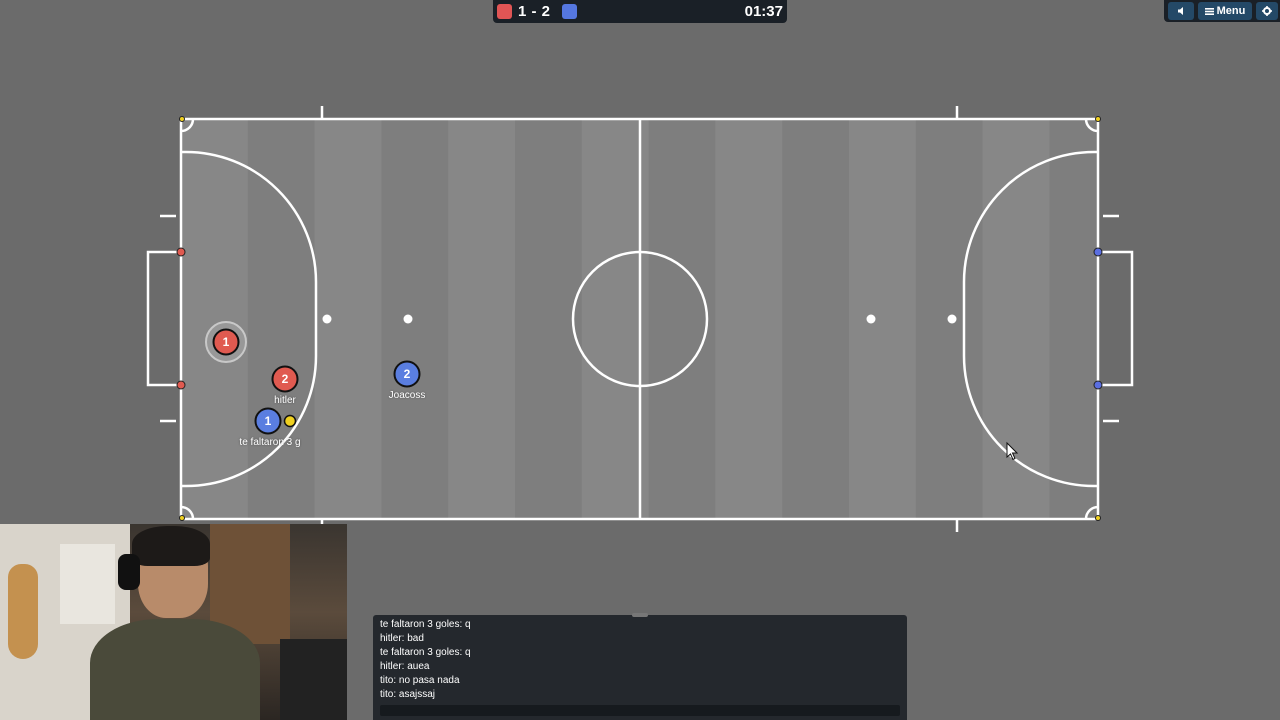 The image size is (1280, 720). Describe the element at coordinates (408, 694) in the screenshot. I see `chat-message: tito: asajssaj` at that location.